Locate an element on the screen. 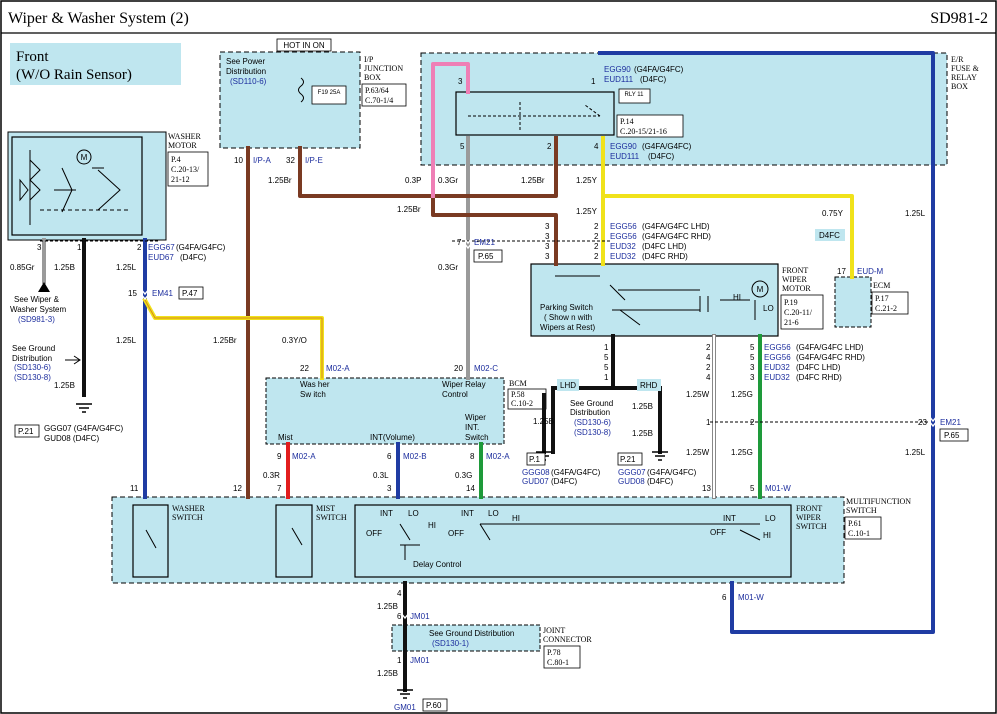 The width and height of the screenshot is (997, 714). pin: 6 is located at coordinates (389, 456).